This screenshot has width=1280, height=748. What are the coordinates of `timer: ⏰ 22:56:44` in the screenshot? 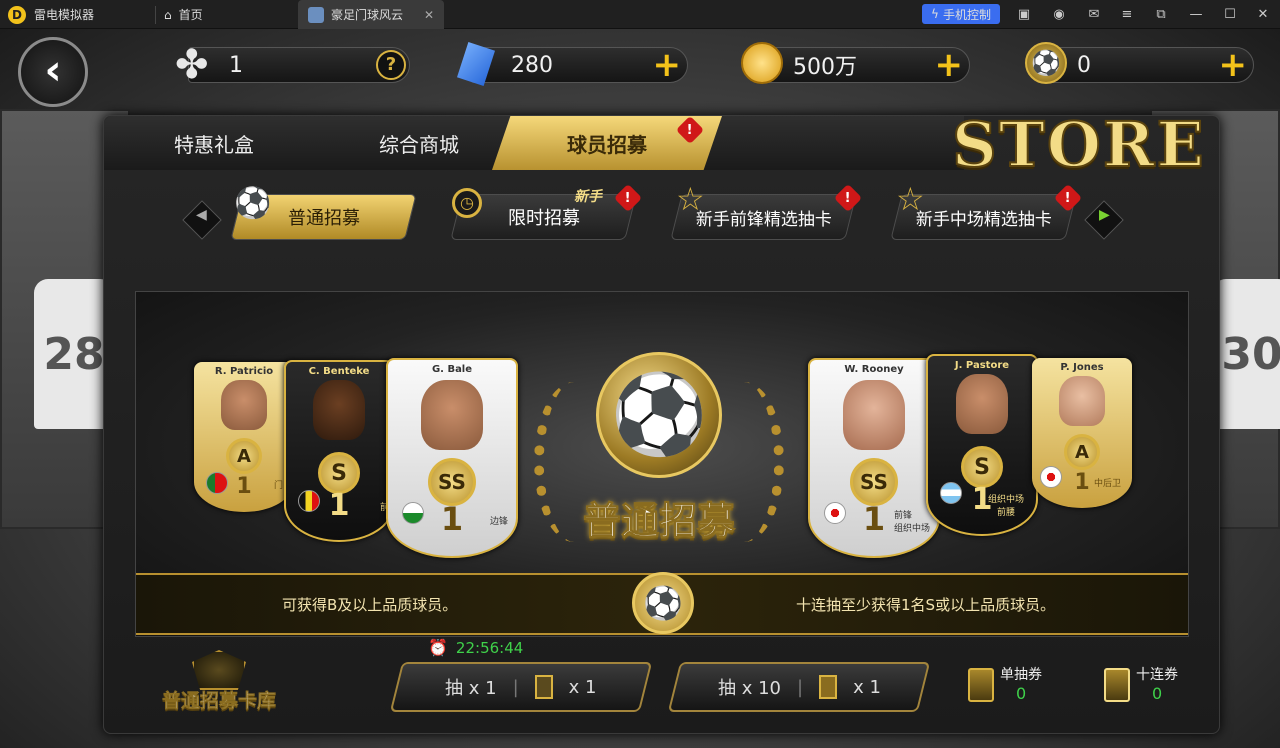 It's located at (475, 647).